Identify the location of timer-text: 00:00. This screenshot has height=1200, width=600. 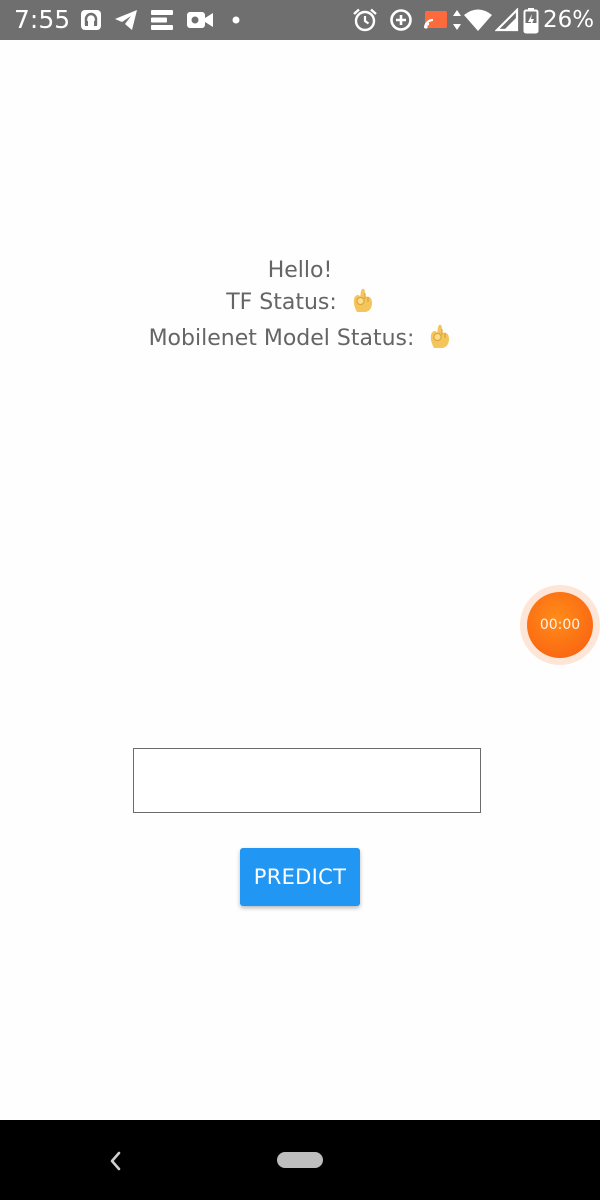
(560, 625).